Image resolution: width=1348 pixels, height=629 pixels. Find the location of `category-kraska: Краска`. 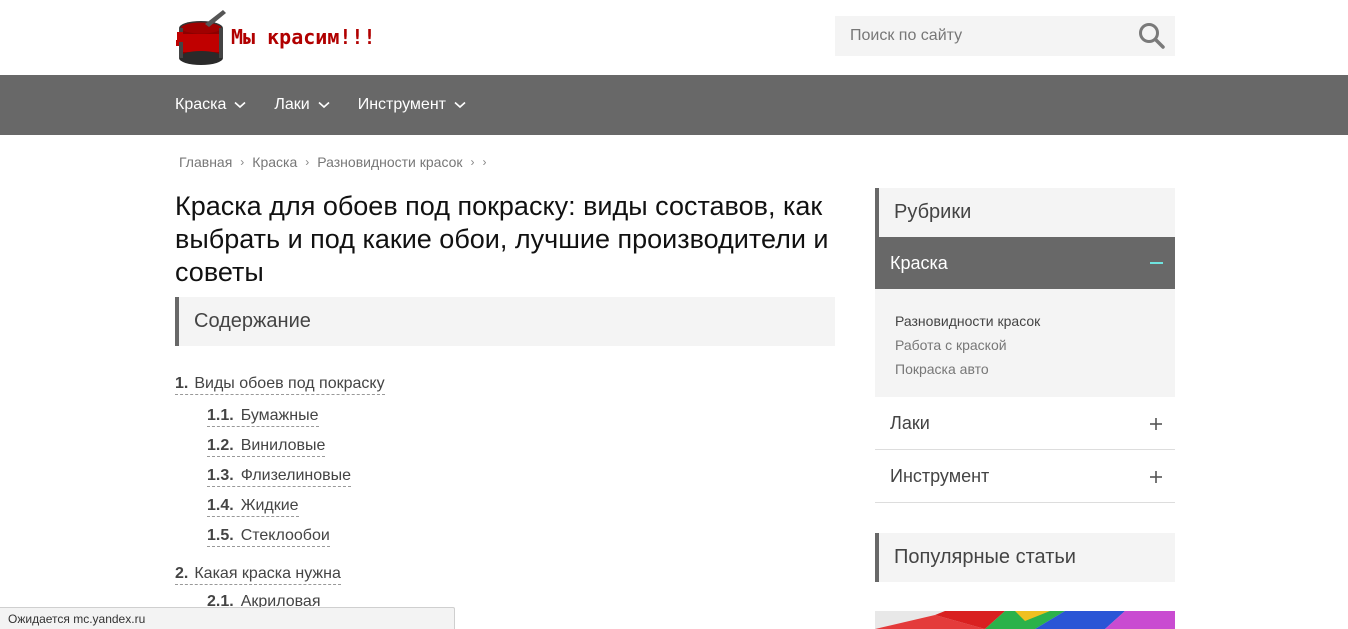

category-kraska: Краска is located at coordinates (1025, 263).